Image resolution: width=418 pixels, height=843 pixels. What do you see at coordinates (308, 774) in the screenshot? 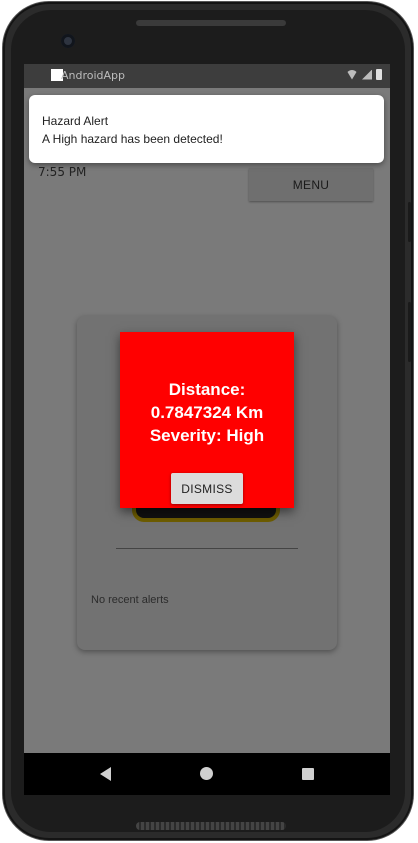
I see `recents-icon` at bounding box center [308, 774].